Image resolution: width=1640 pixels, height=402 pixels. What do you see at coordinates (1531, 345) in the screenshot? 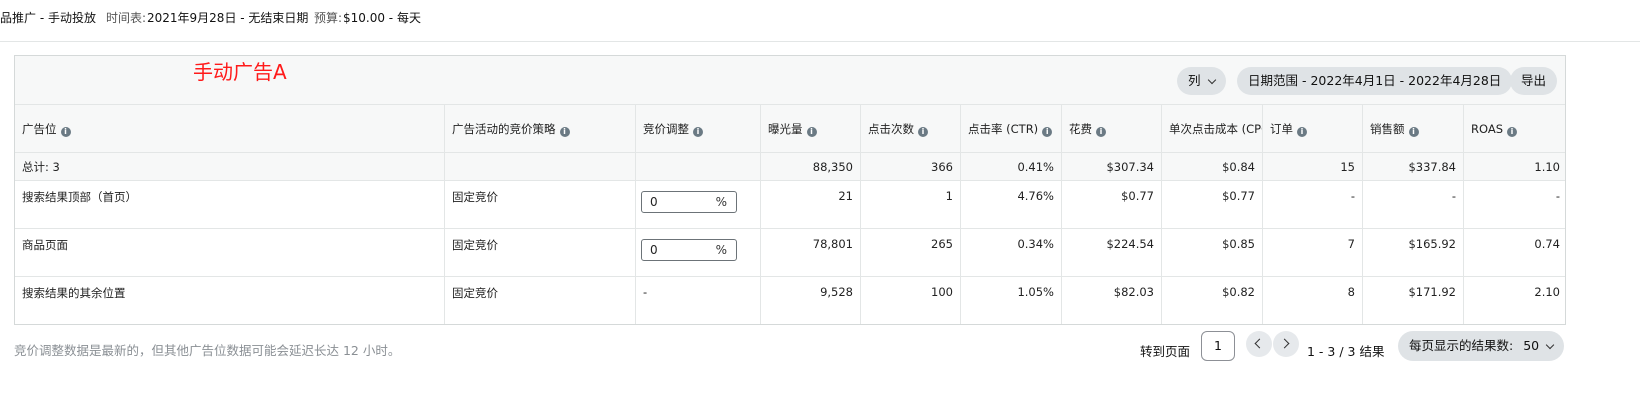
I see `per-page-value: 50` at bounding box center [1531, 345].